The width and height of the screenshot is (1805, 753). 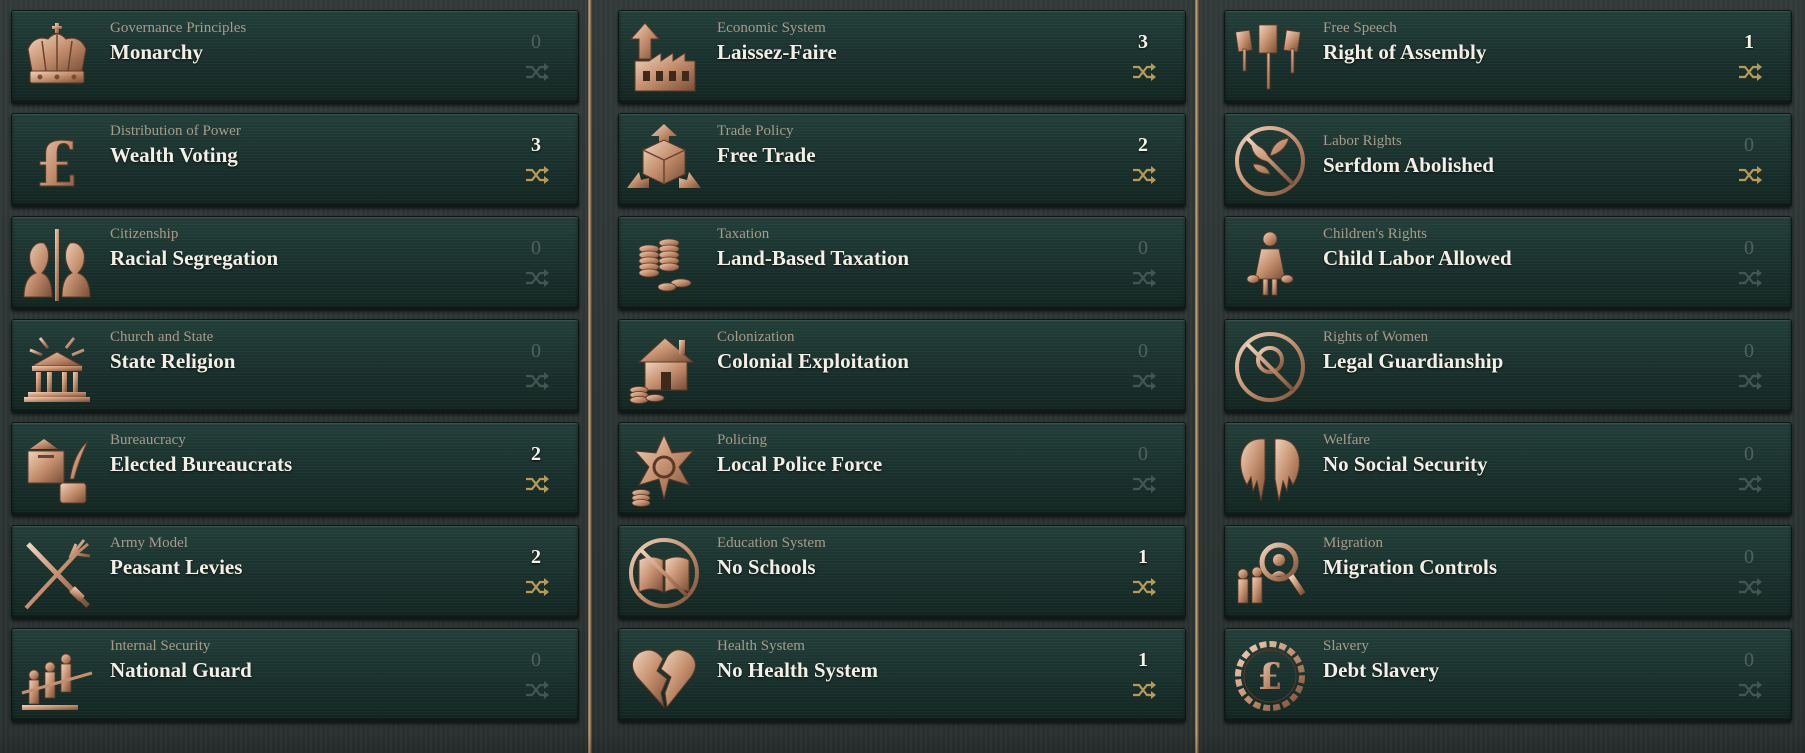 I want to click on law-card-welfare: Welfare No Social Security 0, so click(x=1508, y=469).